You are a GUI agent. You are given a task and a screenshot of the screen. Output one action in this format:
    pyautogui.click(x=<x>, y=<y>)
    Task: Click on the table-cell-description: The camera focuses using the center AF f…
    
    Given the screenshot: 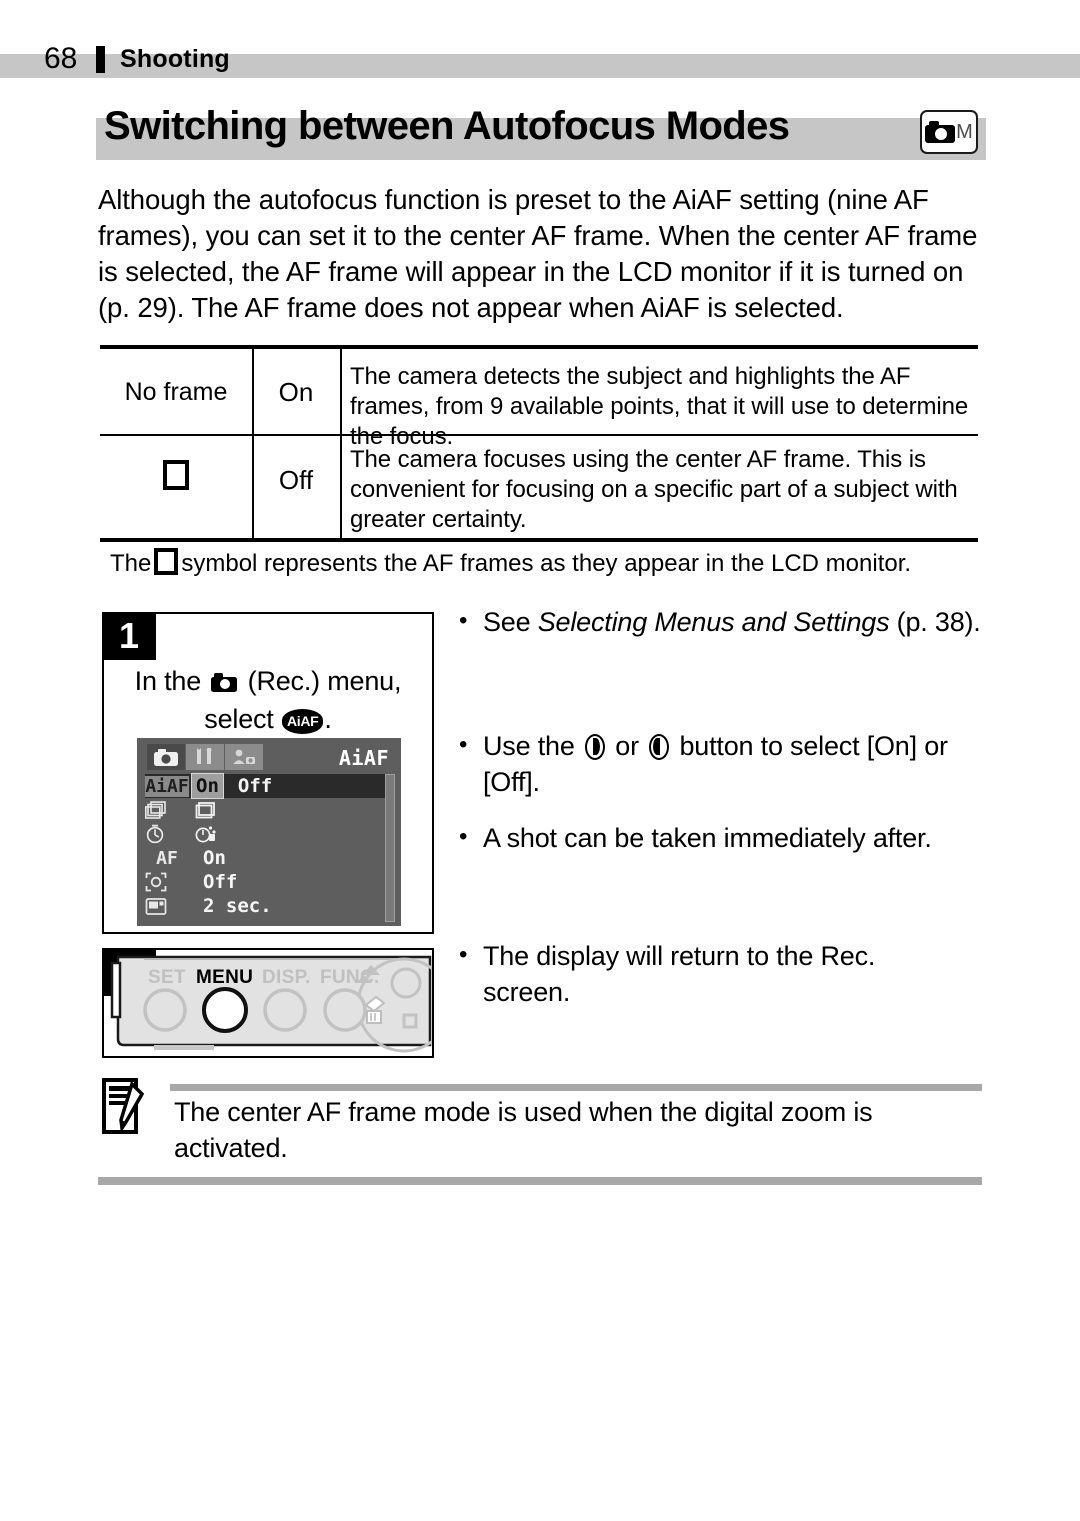 What is the action you would take?
    pyautogui.click(x=654, y=489)
    